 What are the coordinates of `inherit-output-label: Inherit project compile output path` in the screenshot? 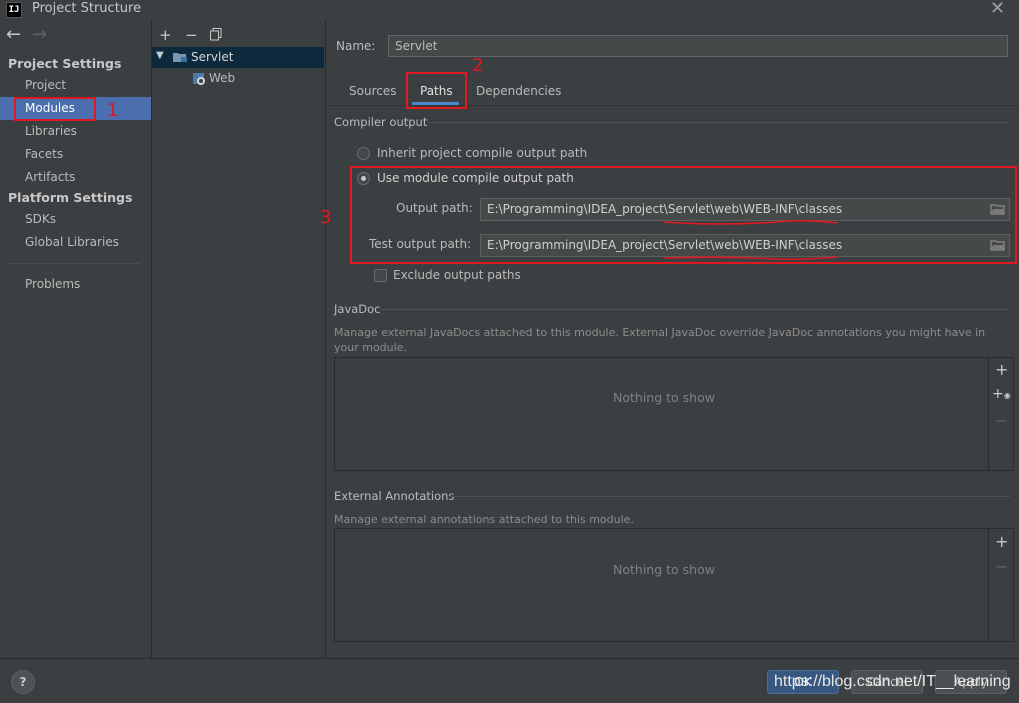 It's located at (482, 153).